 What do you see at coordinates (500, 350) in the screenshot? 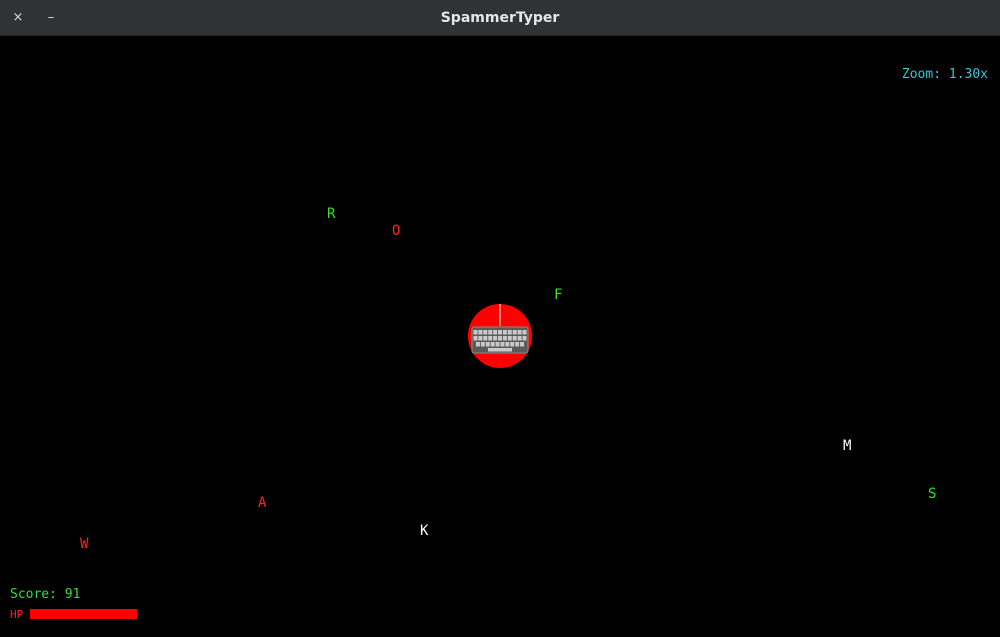
I see `keyboard-spacebar` at bounding box center [500, 350].